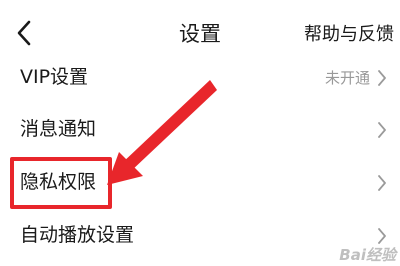  I want to click on settings-row-label: 隐私权限, so click(58, 182).